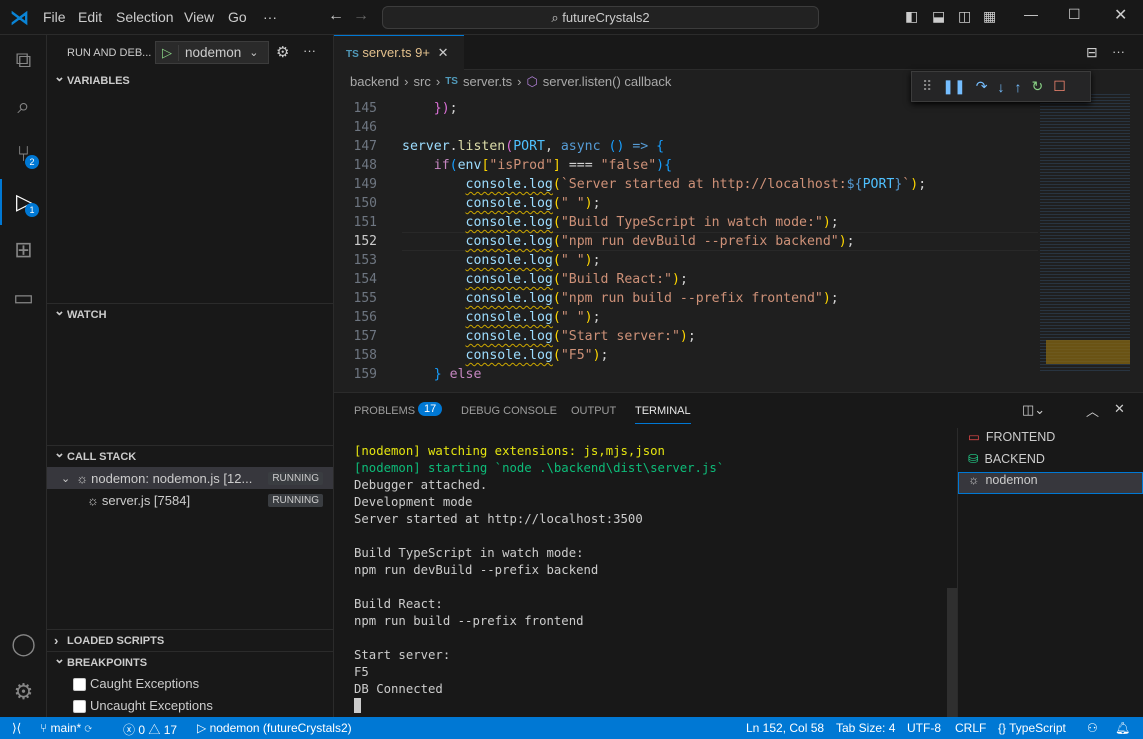 The width and height of the screenshot is (1143, 739). What do you see at coordinates (442, 374) in the screenshot?
I see `code-line: } else` at bounding box center [442, 374].